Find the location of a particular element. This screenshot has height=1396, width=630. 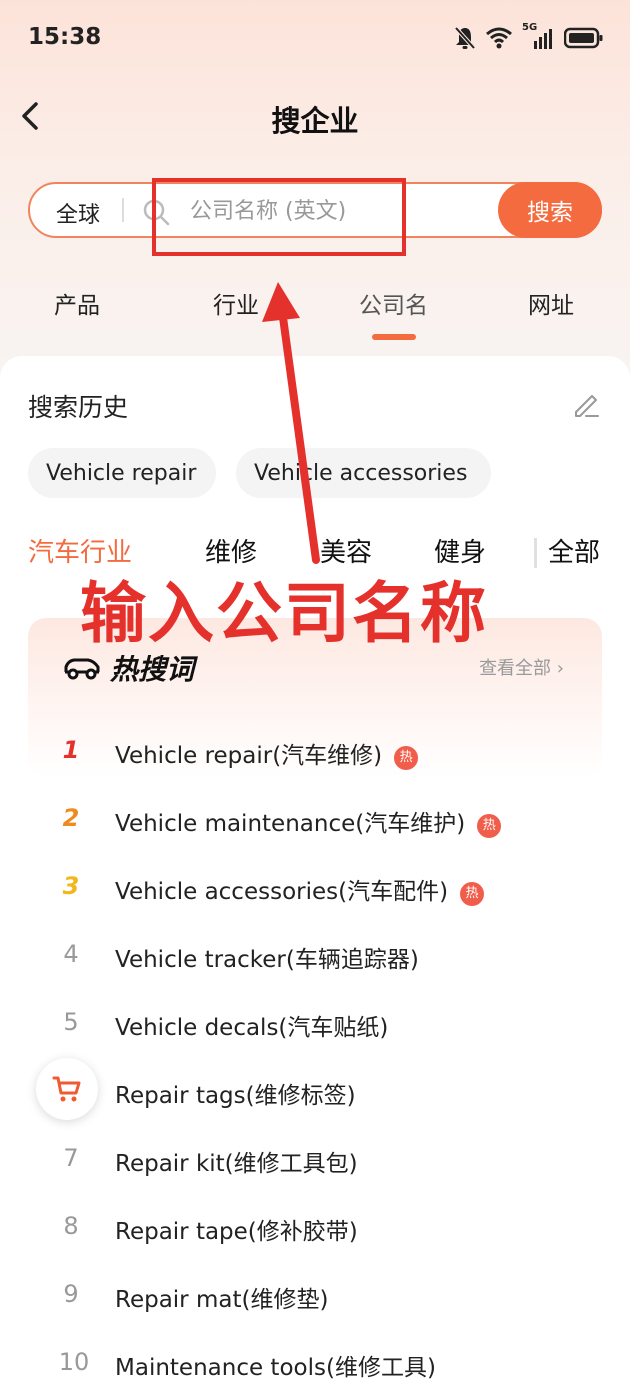

tab-website: 网址 is located at coordinates (551, 303).